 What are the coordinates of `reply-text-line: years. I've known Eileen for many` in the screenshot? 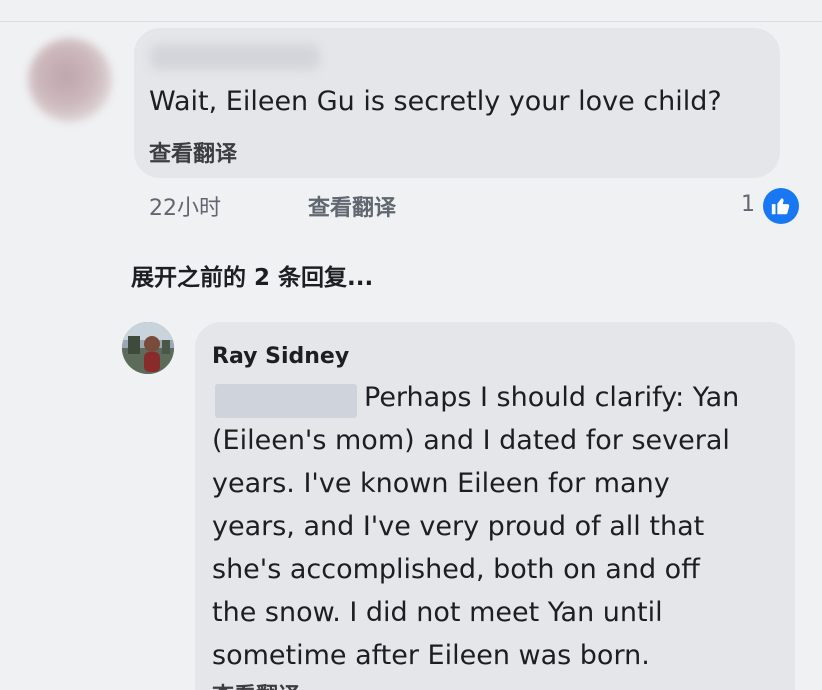 It's located at (441, 483).